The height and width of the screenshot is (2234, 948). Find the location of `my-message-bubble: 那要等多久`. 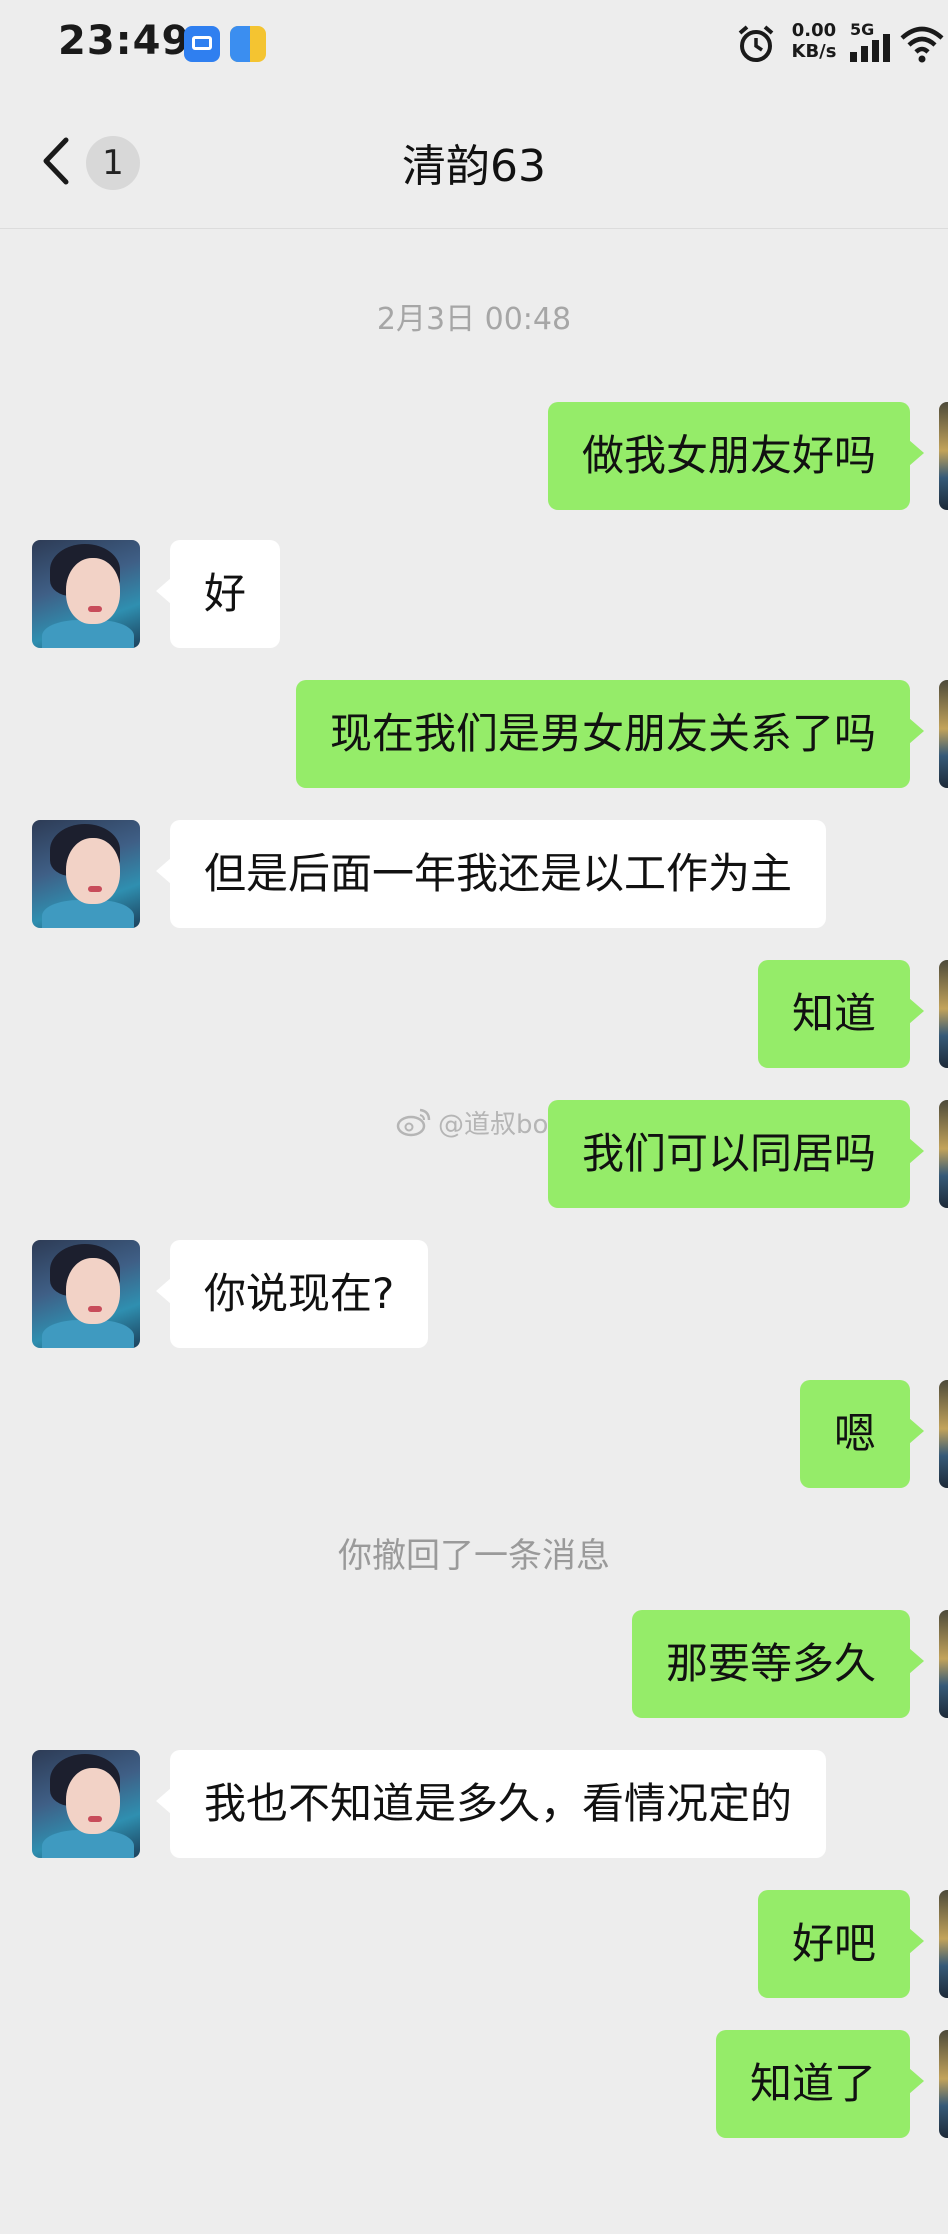

my-message-bubble: 那要等多久 is located at coordinates (778, 1664).